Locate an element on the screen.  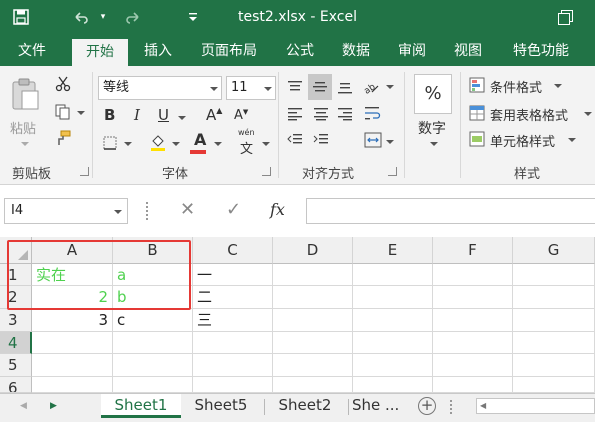
scroll-tabs-left-icon: ◀ is located at coordinates (23, 406).